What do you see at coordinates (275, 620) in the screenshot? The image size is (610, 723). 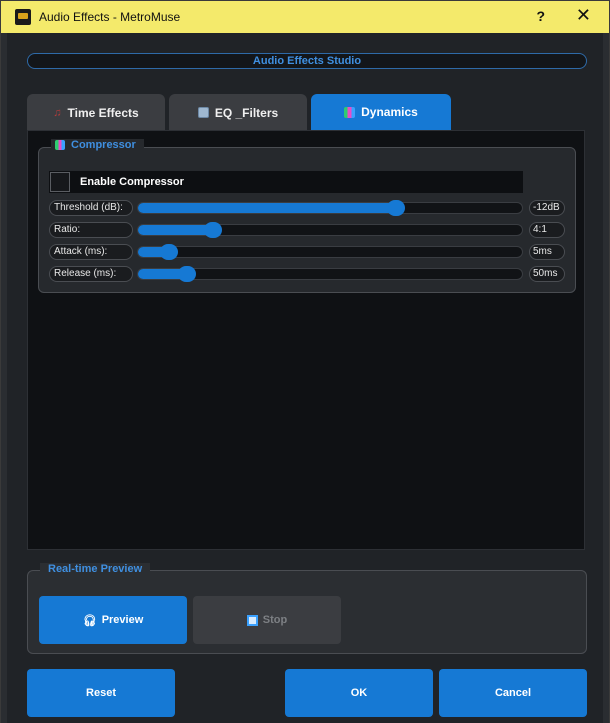 I see `stop-button-label: Stop` at bounding box center [275, 620].